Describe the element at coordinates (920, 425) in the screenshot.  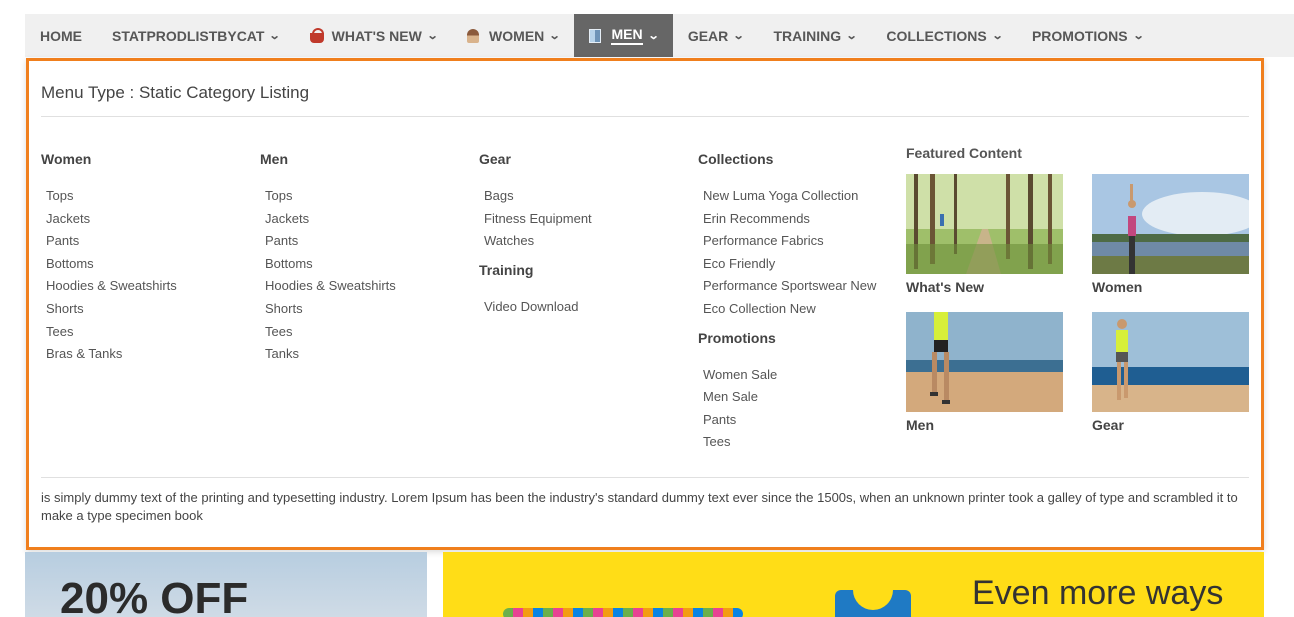
I see `featured-caption-men: Men` at that location.